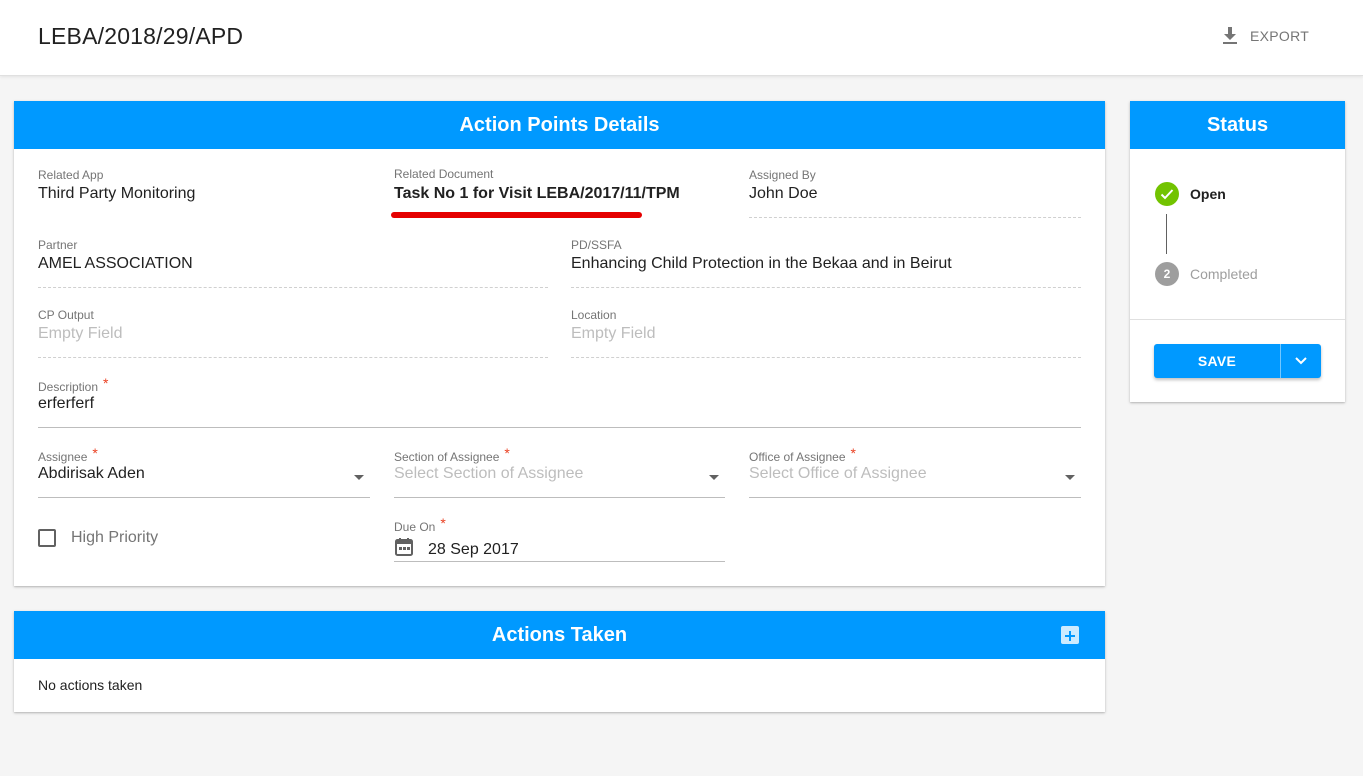 Image resolution: width=1363 pixels, height=776 pixels. I want to click on related-app-field: Related App Third Party Monitoring, so click(198, 193).